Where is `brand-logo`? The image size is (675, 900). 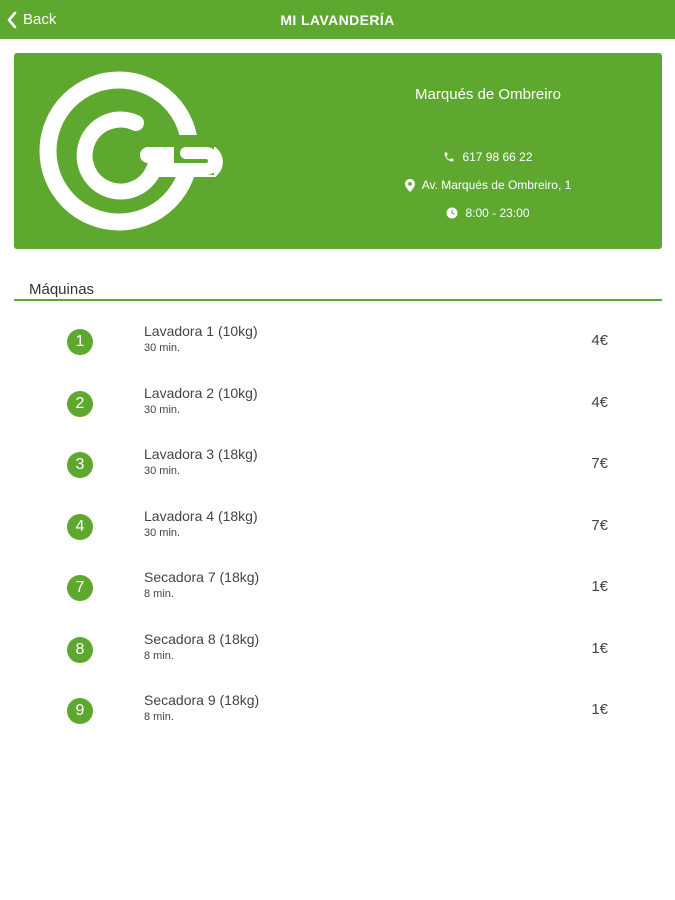
brand-logo is located at coordinates (132, 153).